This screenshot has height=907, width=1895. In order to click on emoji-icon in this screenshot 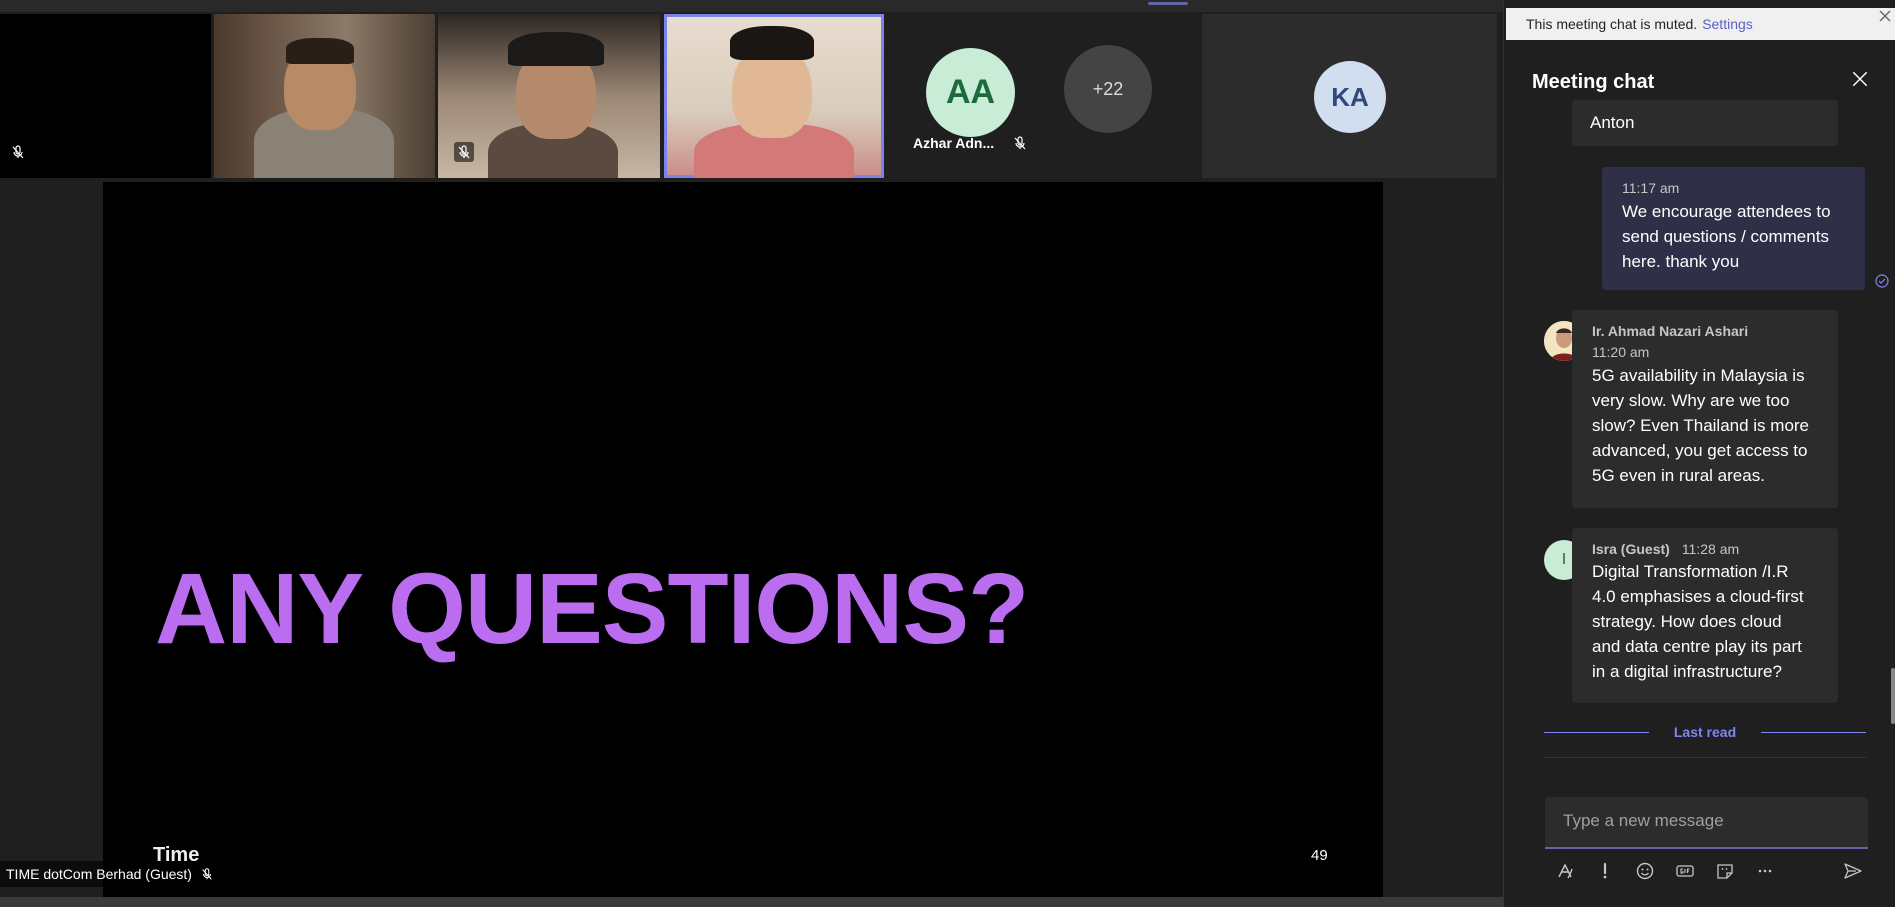, I will do `click(1645, 871)`.